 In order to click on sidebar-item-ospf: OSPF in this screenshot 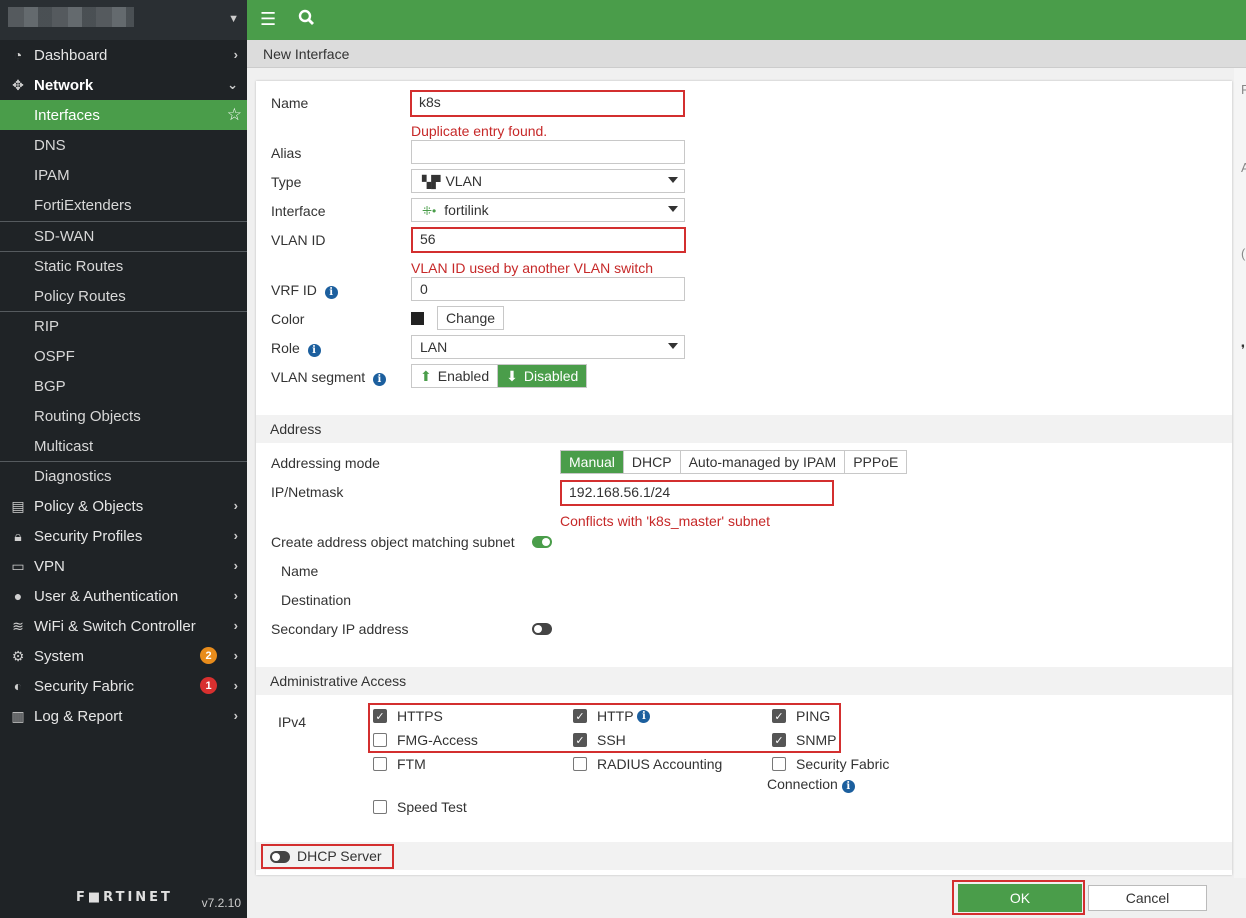, I will do `click(123, 356)`.